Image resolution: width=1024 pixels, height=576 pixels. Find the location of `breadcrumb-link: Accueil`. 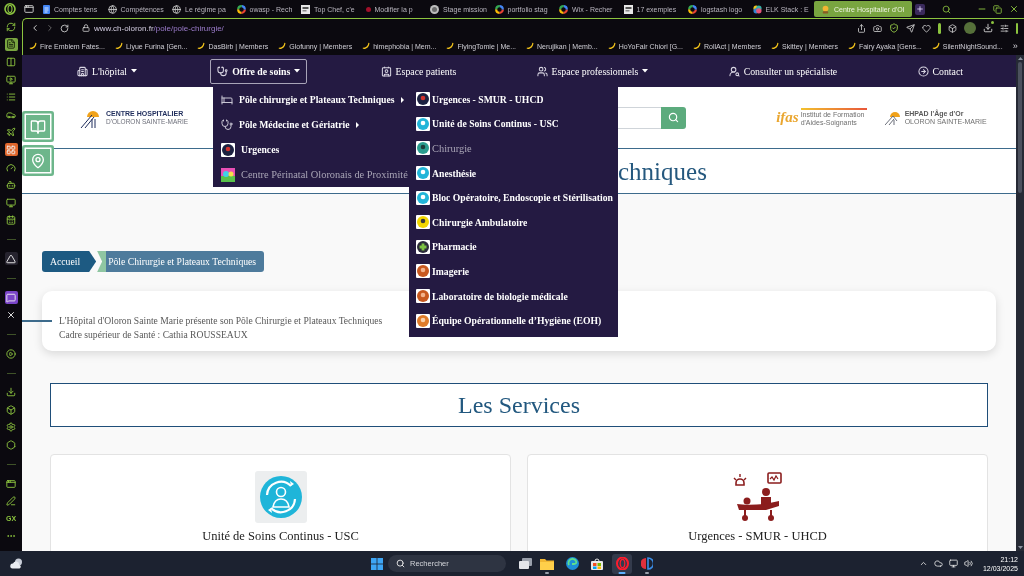

breadcrumb-link: Accueil is located at coordinates (69, 261).